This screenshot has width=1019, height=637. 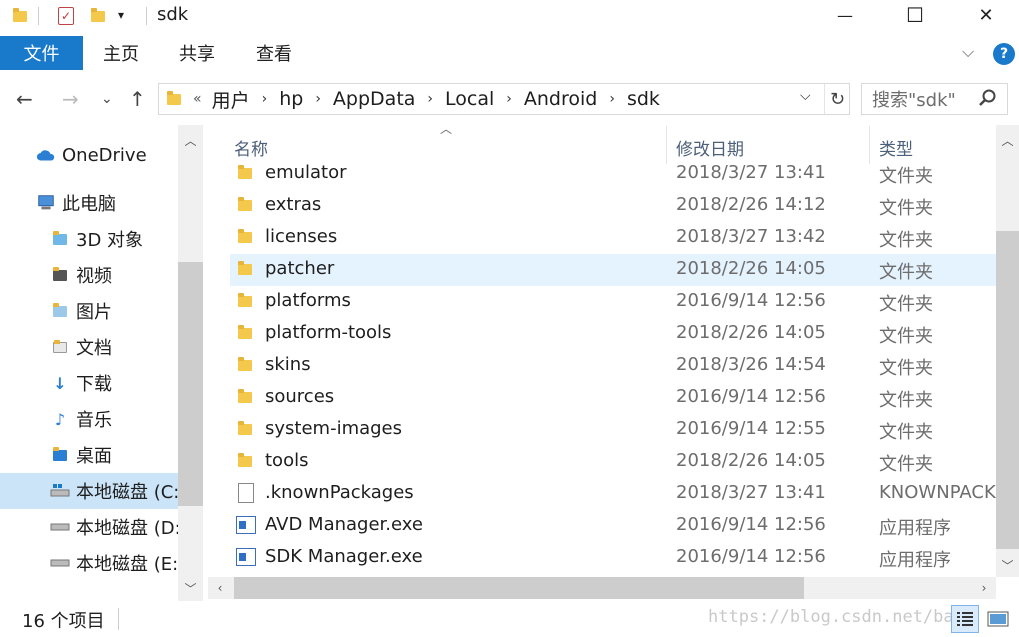 What do you see at coordinates (613, 206) in the screenshot?
I see `file-row: extras 2018/2/26 14:12 文件夹` at bounding box center [613, 206].